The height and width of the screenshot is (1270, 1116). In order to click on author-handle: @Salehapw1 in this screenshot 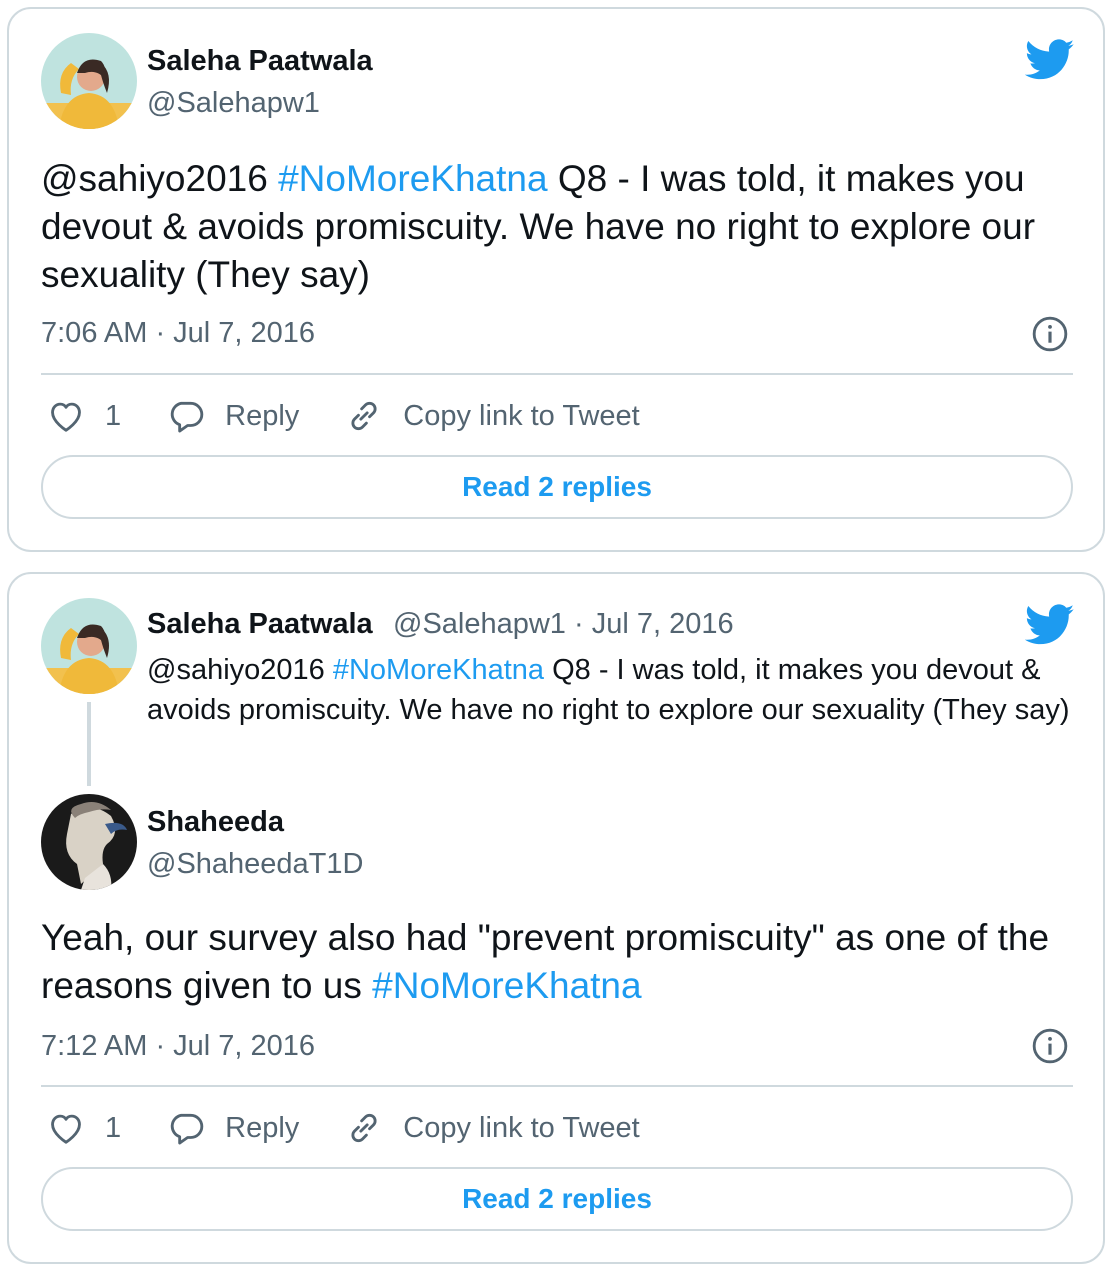, I will do `click(233, 103)`.